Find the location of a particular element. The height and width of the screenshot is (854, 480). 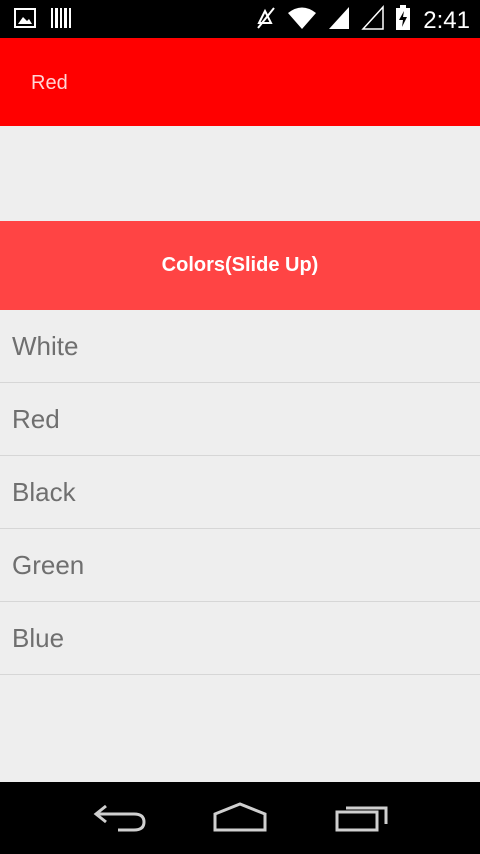

status-time: 2:41 is located at coordinates (446, 20).